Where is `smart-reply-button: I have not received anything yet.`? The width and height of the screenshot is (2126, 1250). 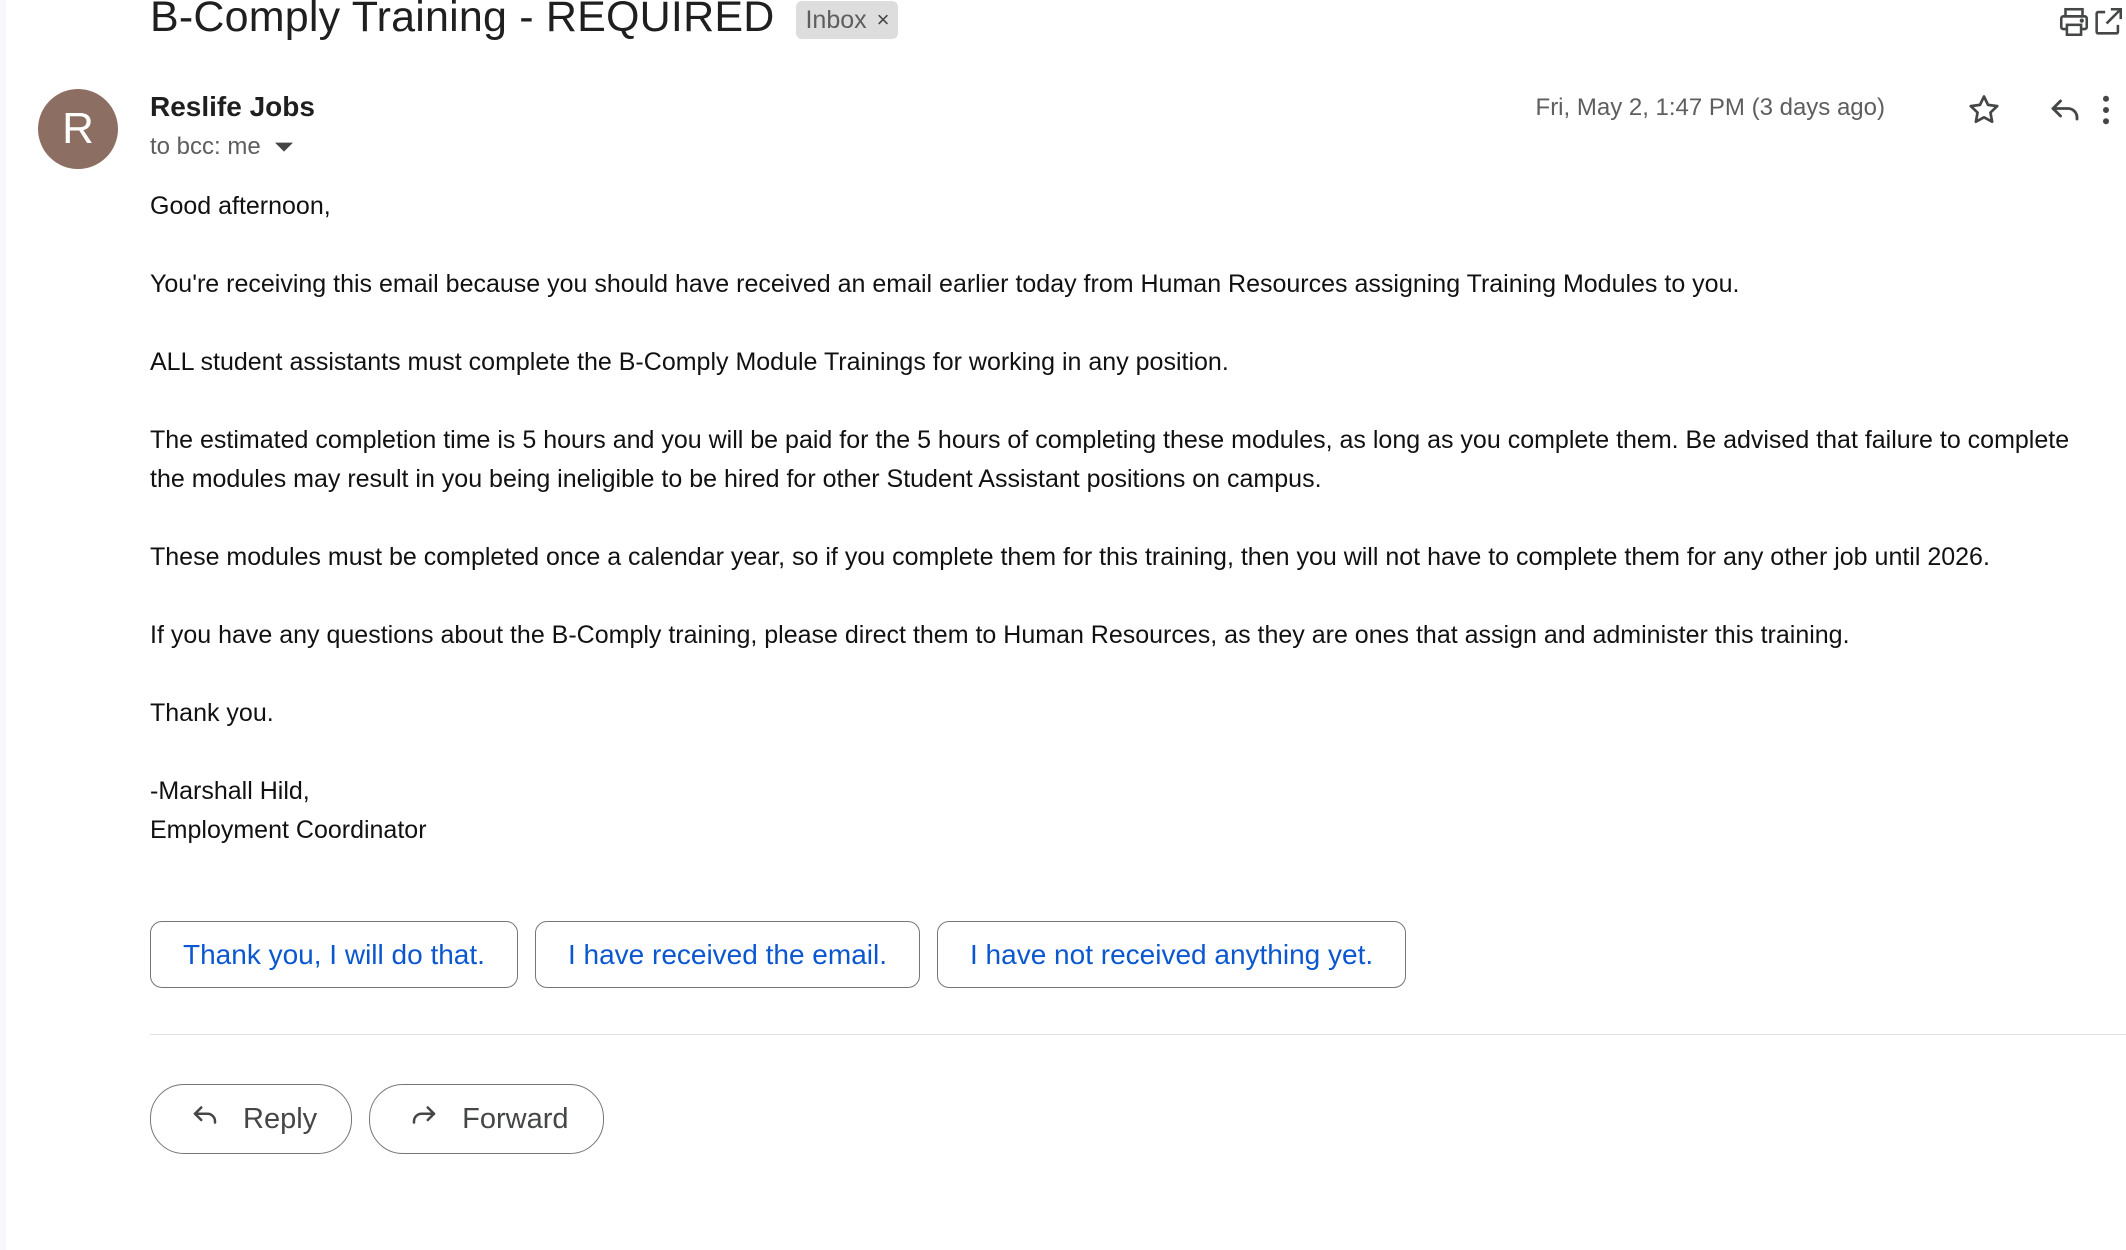
smart-reply-button: I have not received anything yet. is located at coordinates (1172, 954).